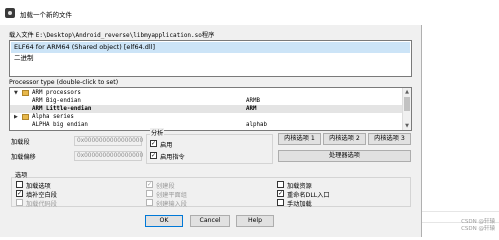 The width and height of the screenshot is (499, 240). Describe the element at coordinates (41, 204) in the screenshot. I see `load-code-segment-label: 加载代码段` at that location.